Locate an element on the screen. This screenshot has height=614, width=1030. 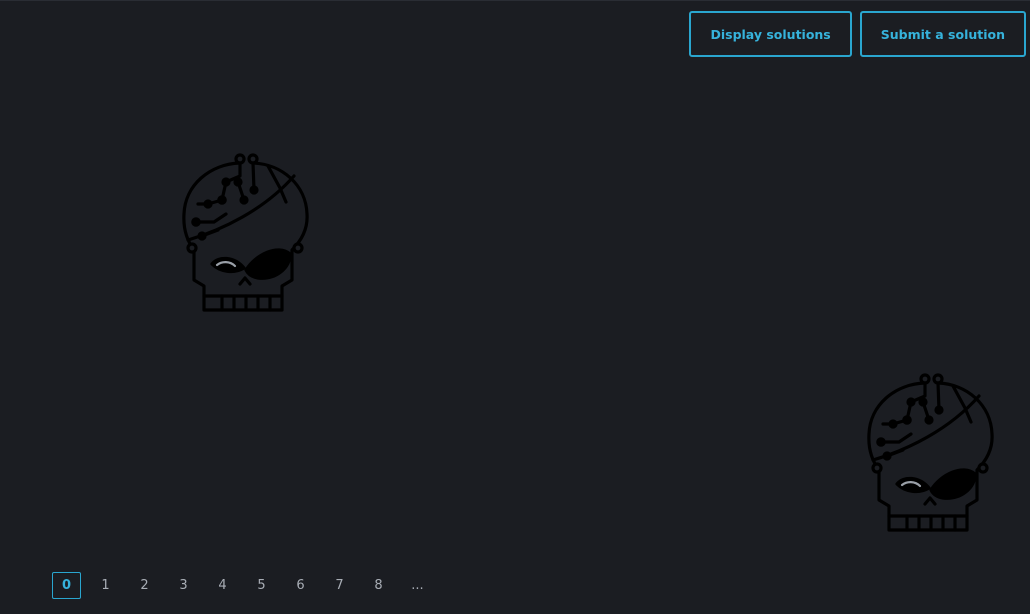
page-link: 6 is located at coordinates (300, 585).